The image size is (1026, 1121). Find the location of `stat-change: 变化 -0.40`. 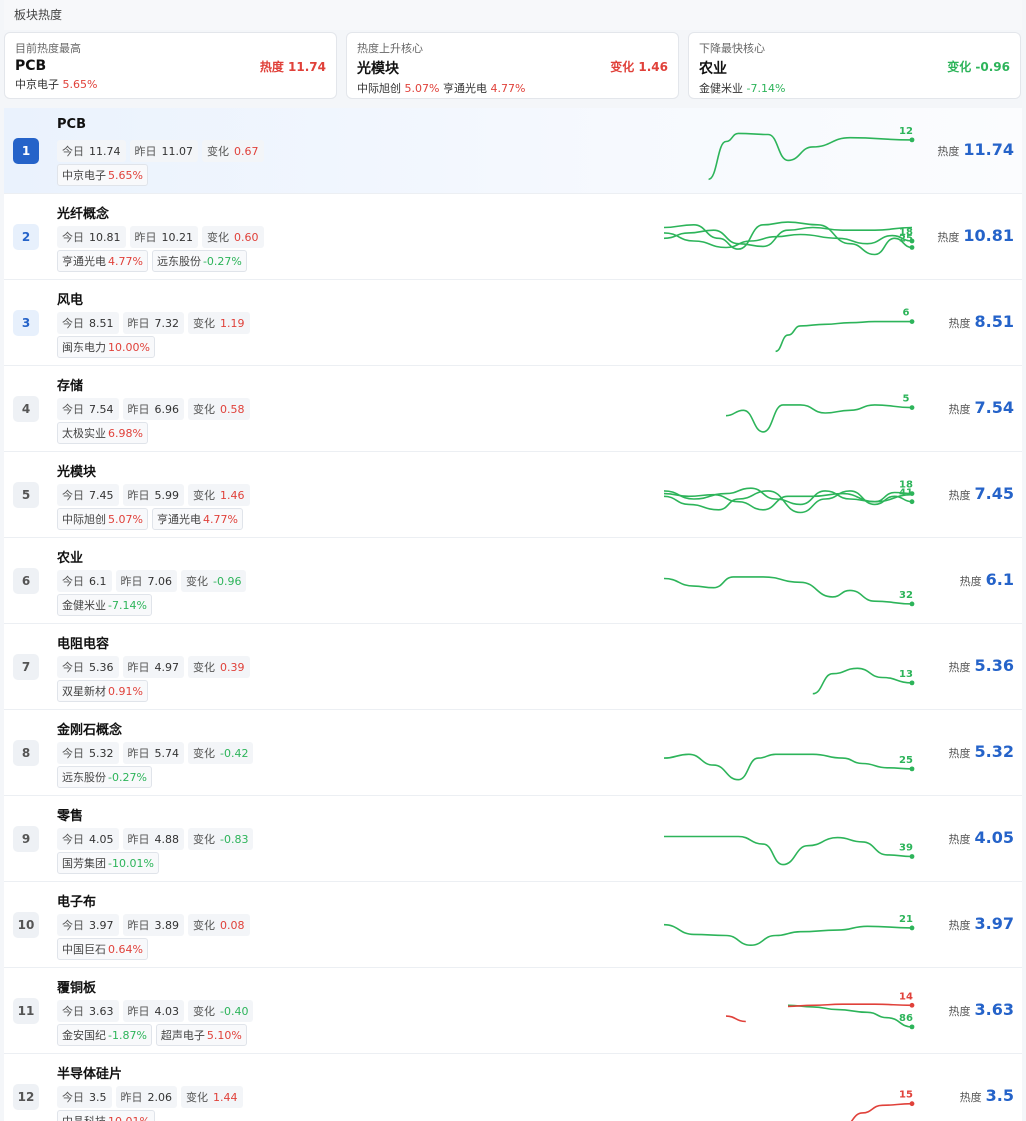

stat-change: 变化 -0.40 is located at coordinates (221, 1011).